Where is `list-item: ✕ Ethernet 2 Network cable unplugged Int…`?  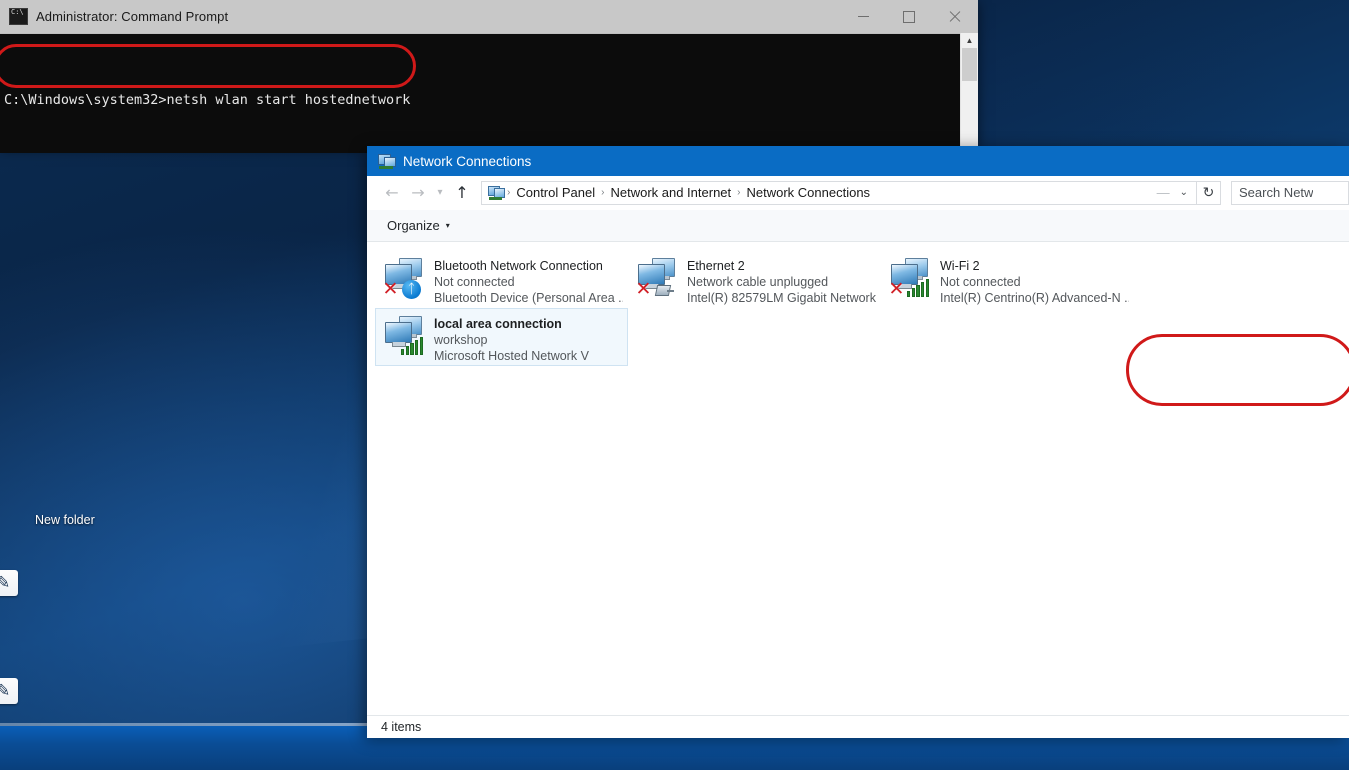
list-item: ✕ Ethernet 2 Network cable unplugged Int… is located at coordinates (754, 279).